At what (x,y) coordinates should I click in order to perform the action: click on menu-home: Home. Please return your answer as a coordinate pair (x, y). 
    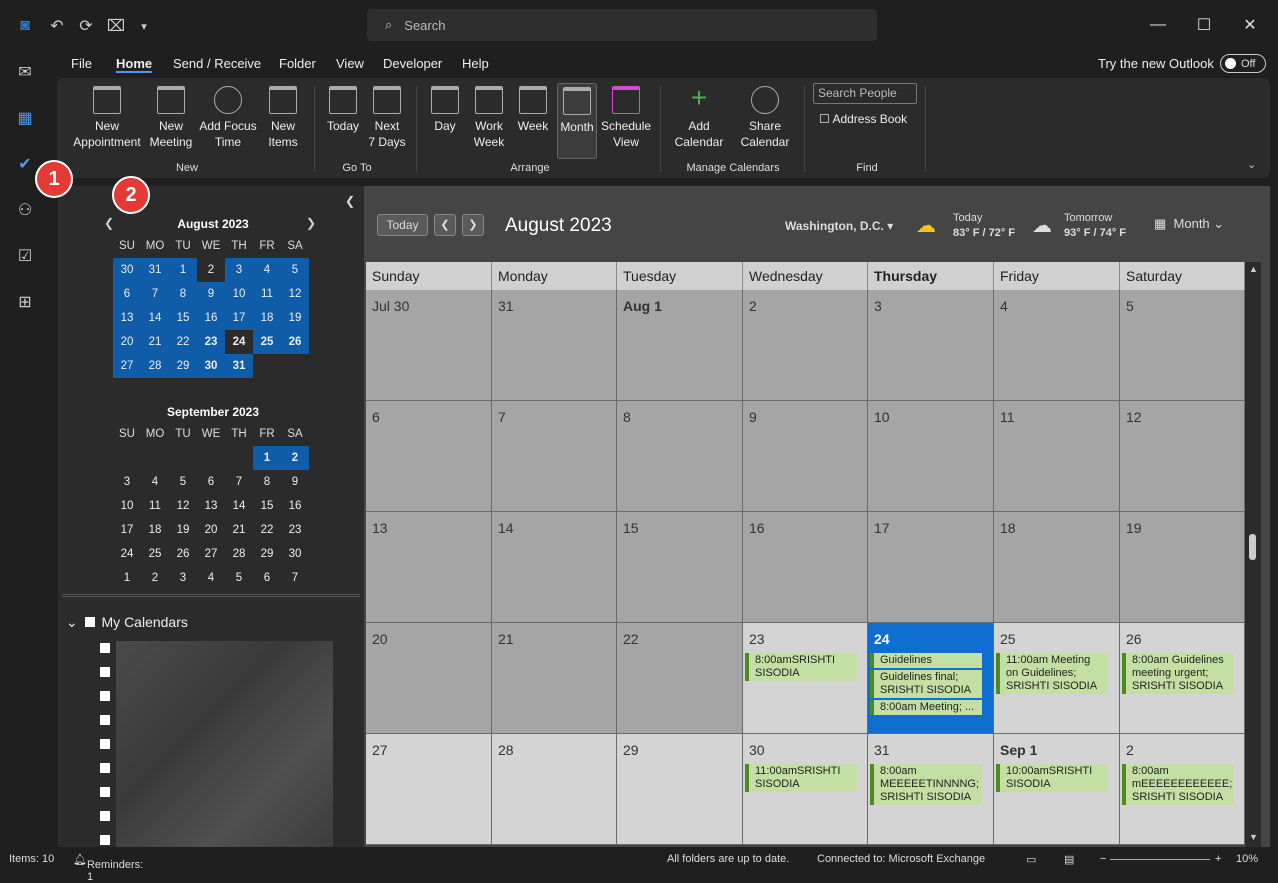
    Looking at the image, I should click on (134, 64).